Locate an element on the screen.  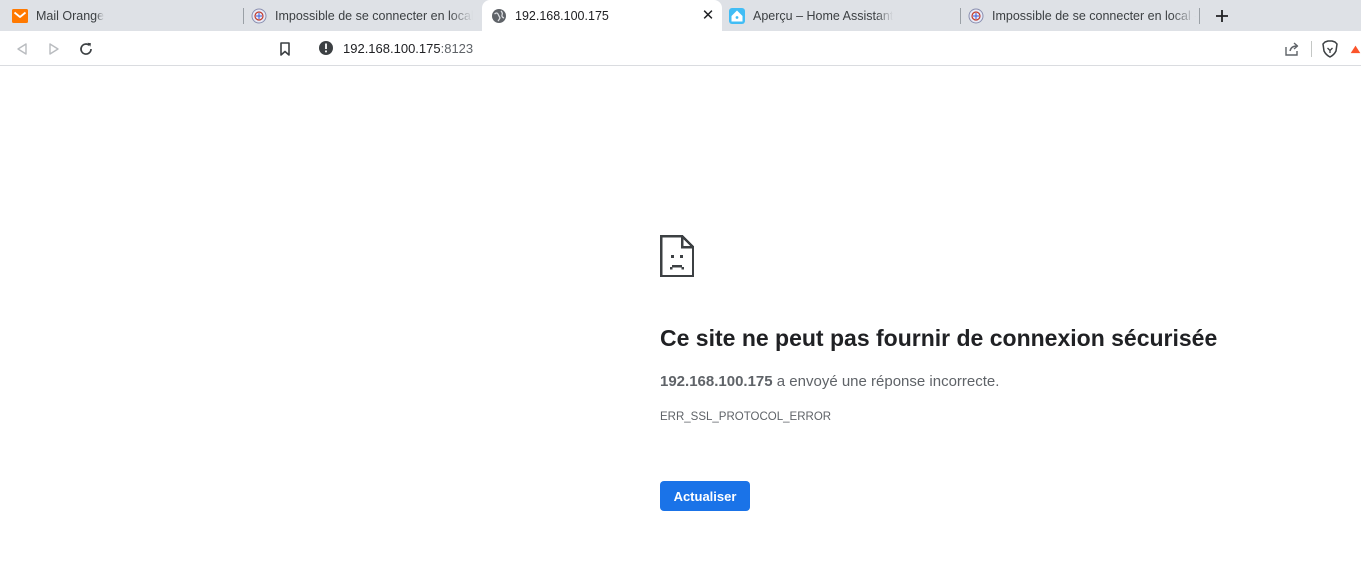
tab-title: Mail Orange is located at coordinates (70, 15).